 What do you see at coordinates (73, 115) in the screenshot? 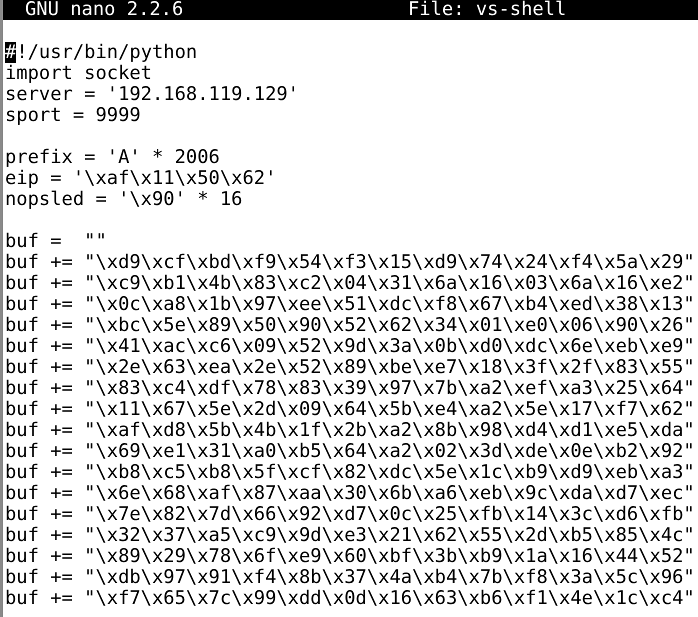
I see `code-line: sport = 9999` at bounding box center [73, 115].